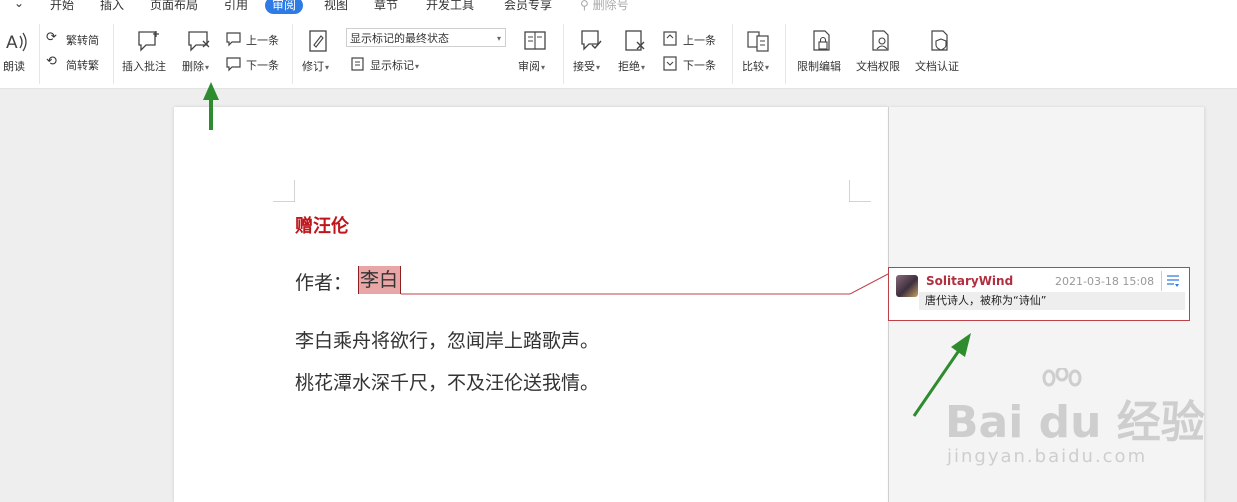 This screenshot has width=1237, height=502. What do you see at coordinates (880, 40) in the screenshot?
I see `user-permission-icon` at bounding box center [880, 40].